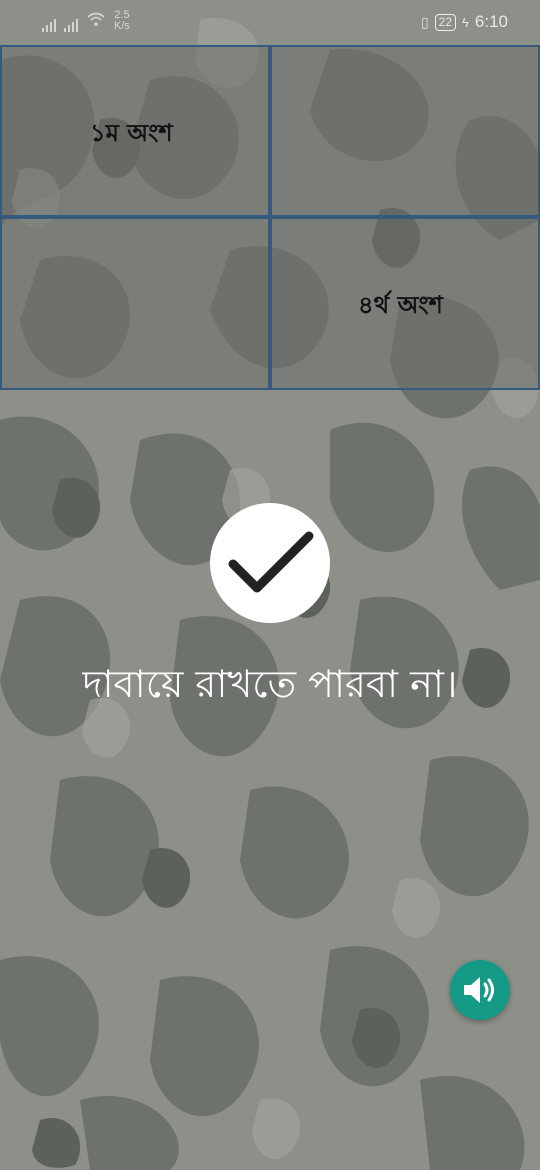  Describe the element at coordinates (424, 21) in the screenshot. I see `vibrate-icon: ▯` at that location.